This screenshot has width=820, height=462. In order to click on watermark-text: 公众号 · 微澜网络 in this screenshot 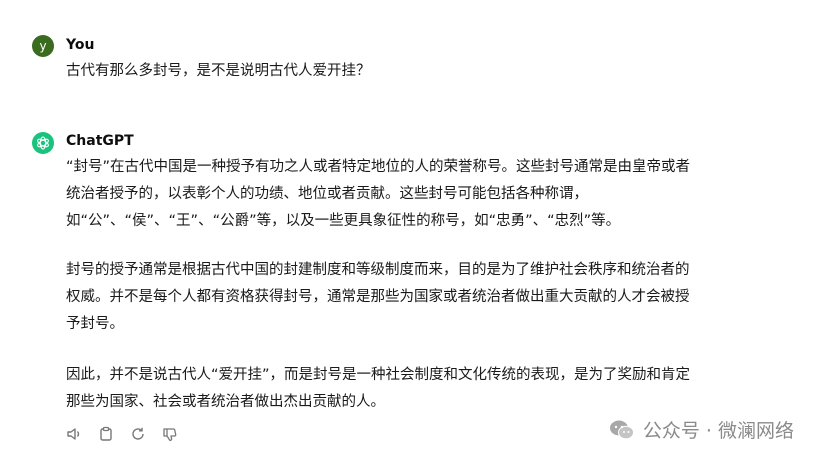, I will do `click(718, 431)`.